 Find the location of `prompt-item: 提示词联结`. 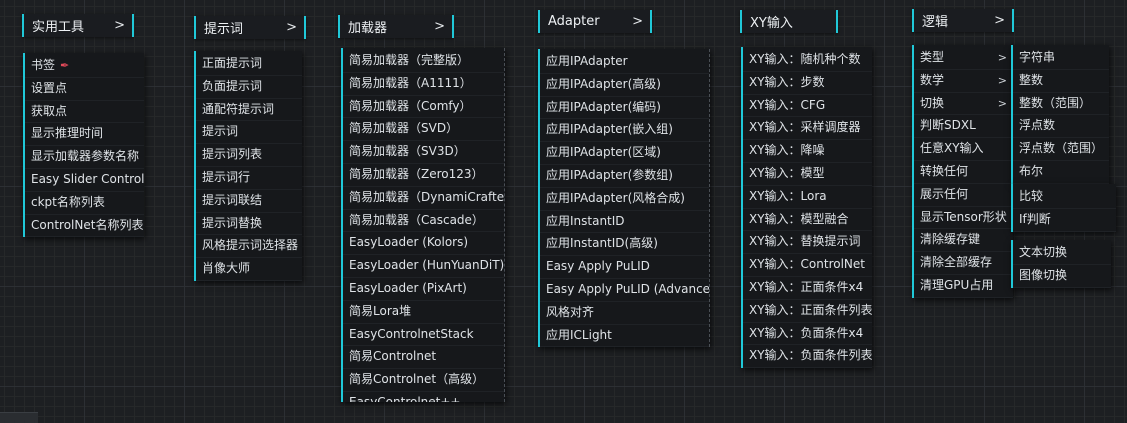

prompt-item: 提示词联结 is located at coordinates (249, 201).